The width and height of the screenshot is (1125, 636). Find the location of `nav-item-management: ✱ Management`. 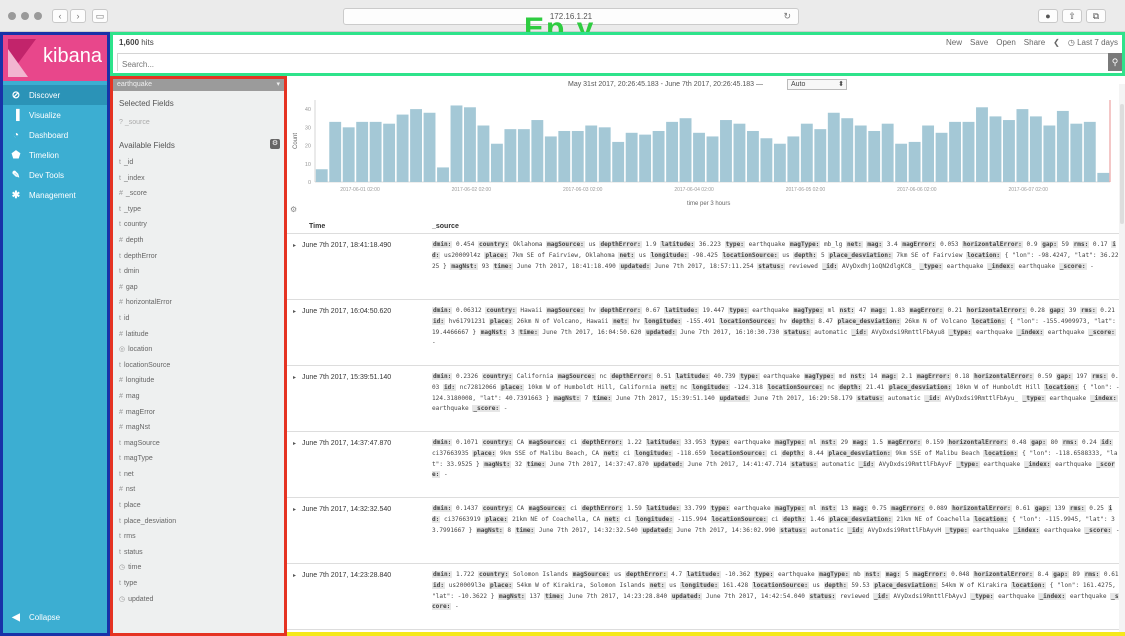

nav-item-management: ✱ Management is located at coordinates (55, 195).